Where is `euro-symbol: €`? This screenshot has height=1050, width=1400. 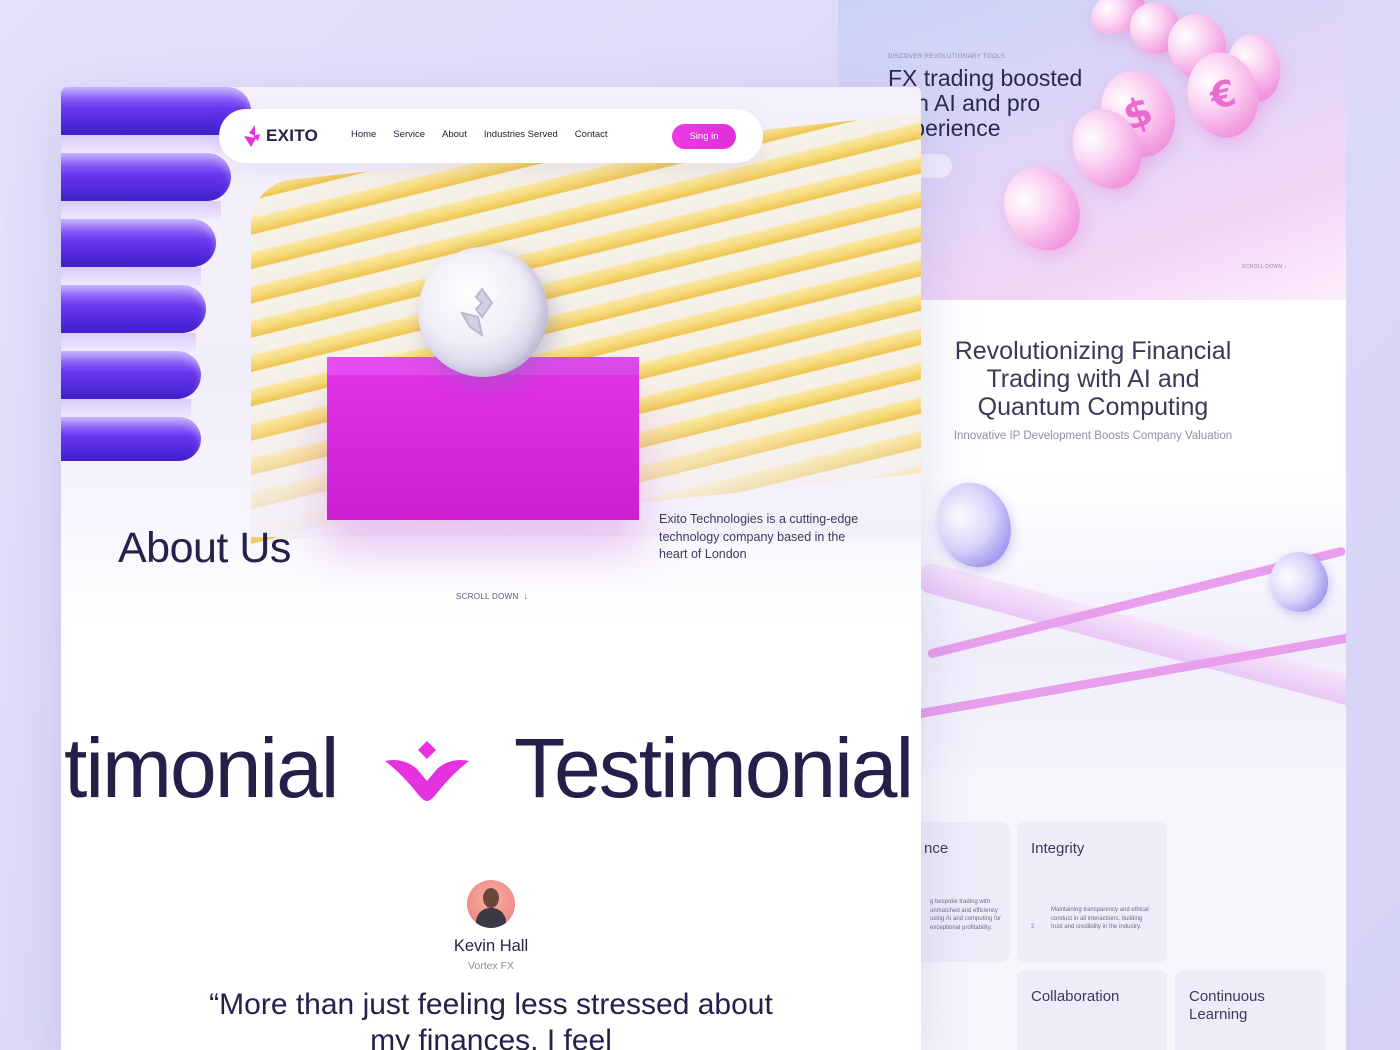 euro-symbol: € is located at coordinates (1223, 95).